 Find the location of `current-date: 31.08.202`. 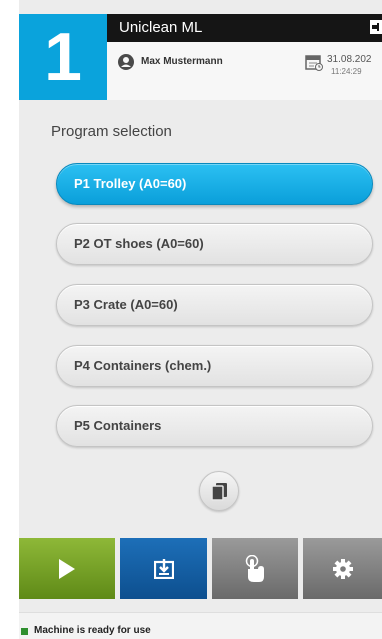

current-date: 31.08.202 is located at coordinates (349, 59).